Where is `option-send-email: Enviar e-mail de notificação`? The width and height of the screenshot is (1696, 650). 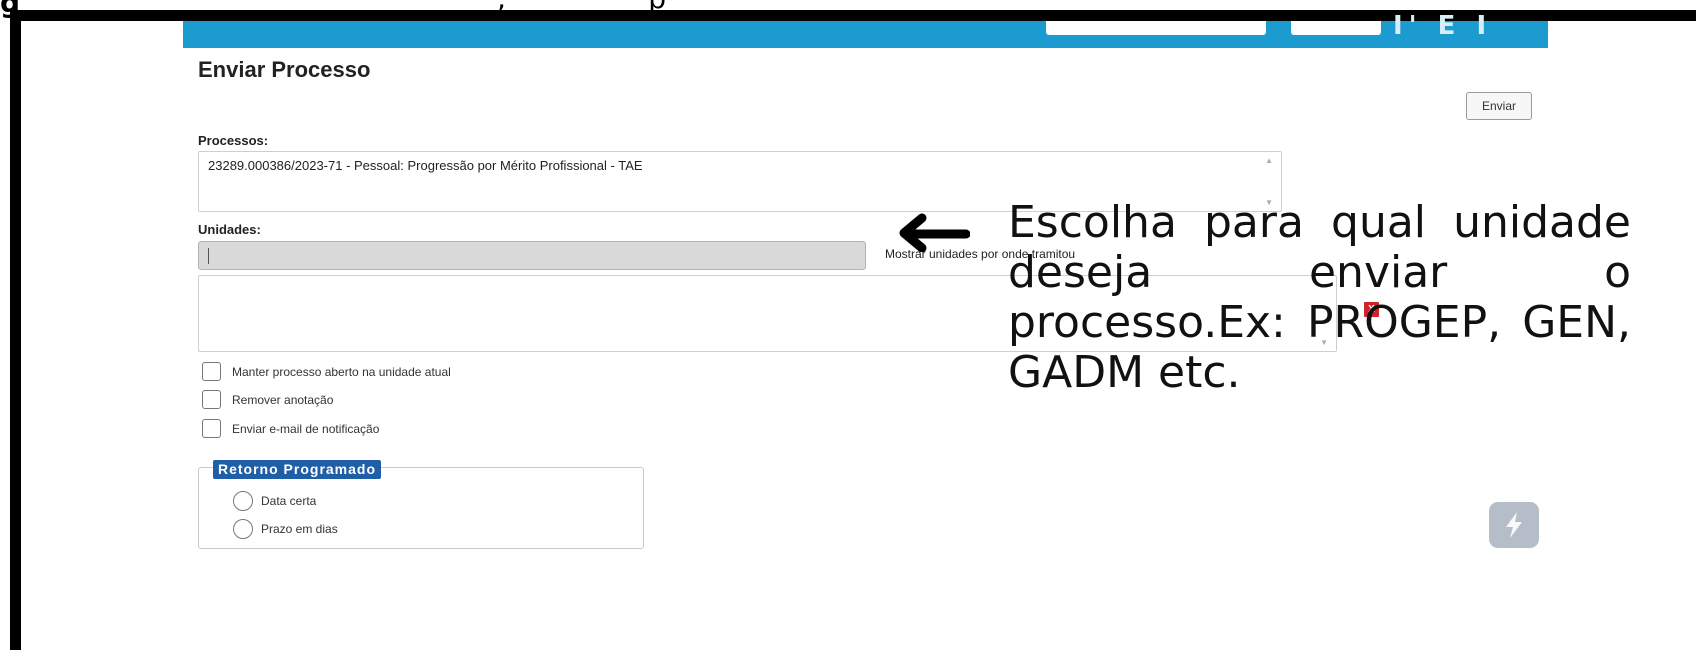 option-send-email: Enviar e-mail de notificação is located at coordinates (290, 428).